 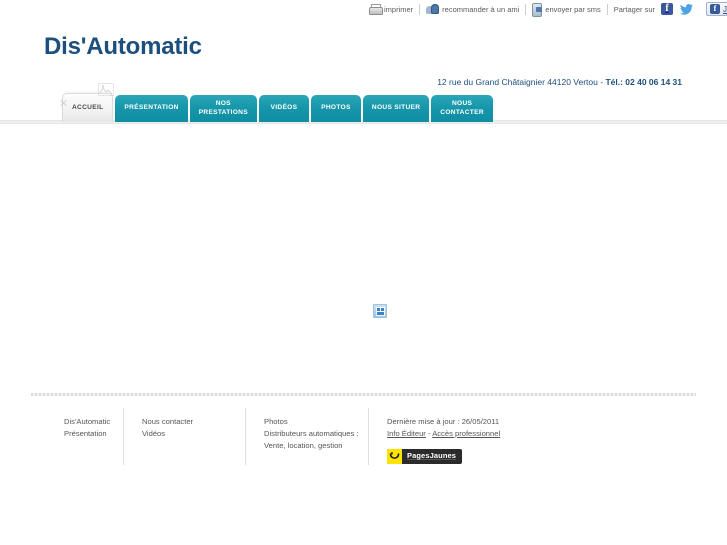 I want to click on footer-links-row: Info Éditeur - Accès professionnel, so click(x=557, y=434).